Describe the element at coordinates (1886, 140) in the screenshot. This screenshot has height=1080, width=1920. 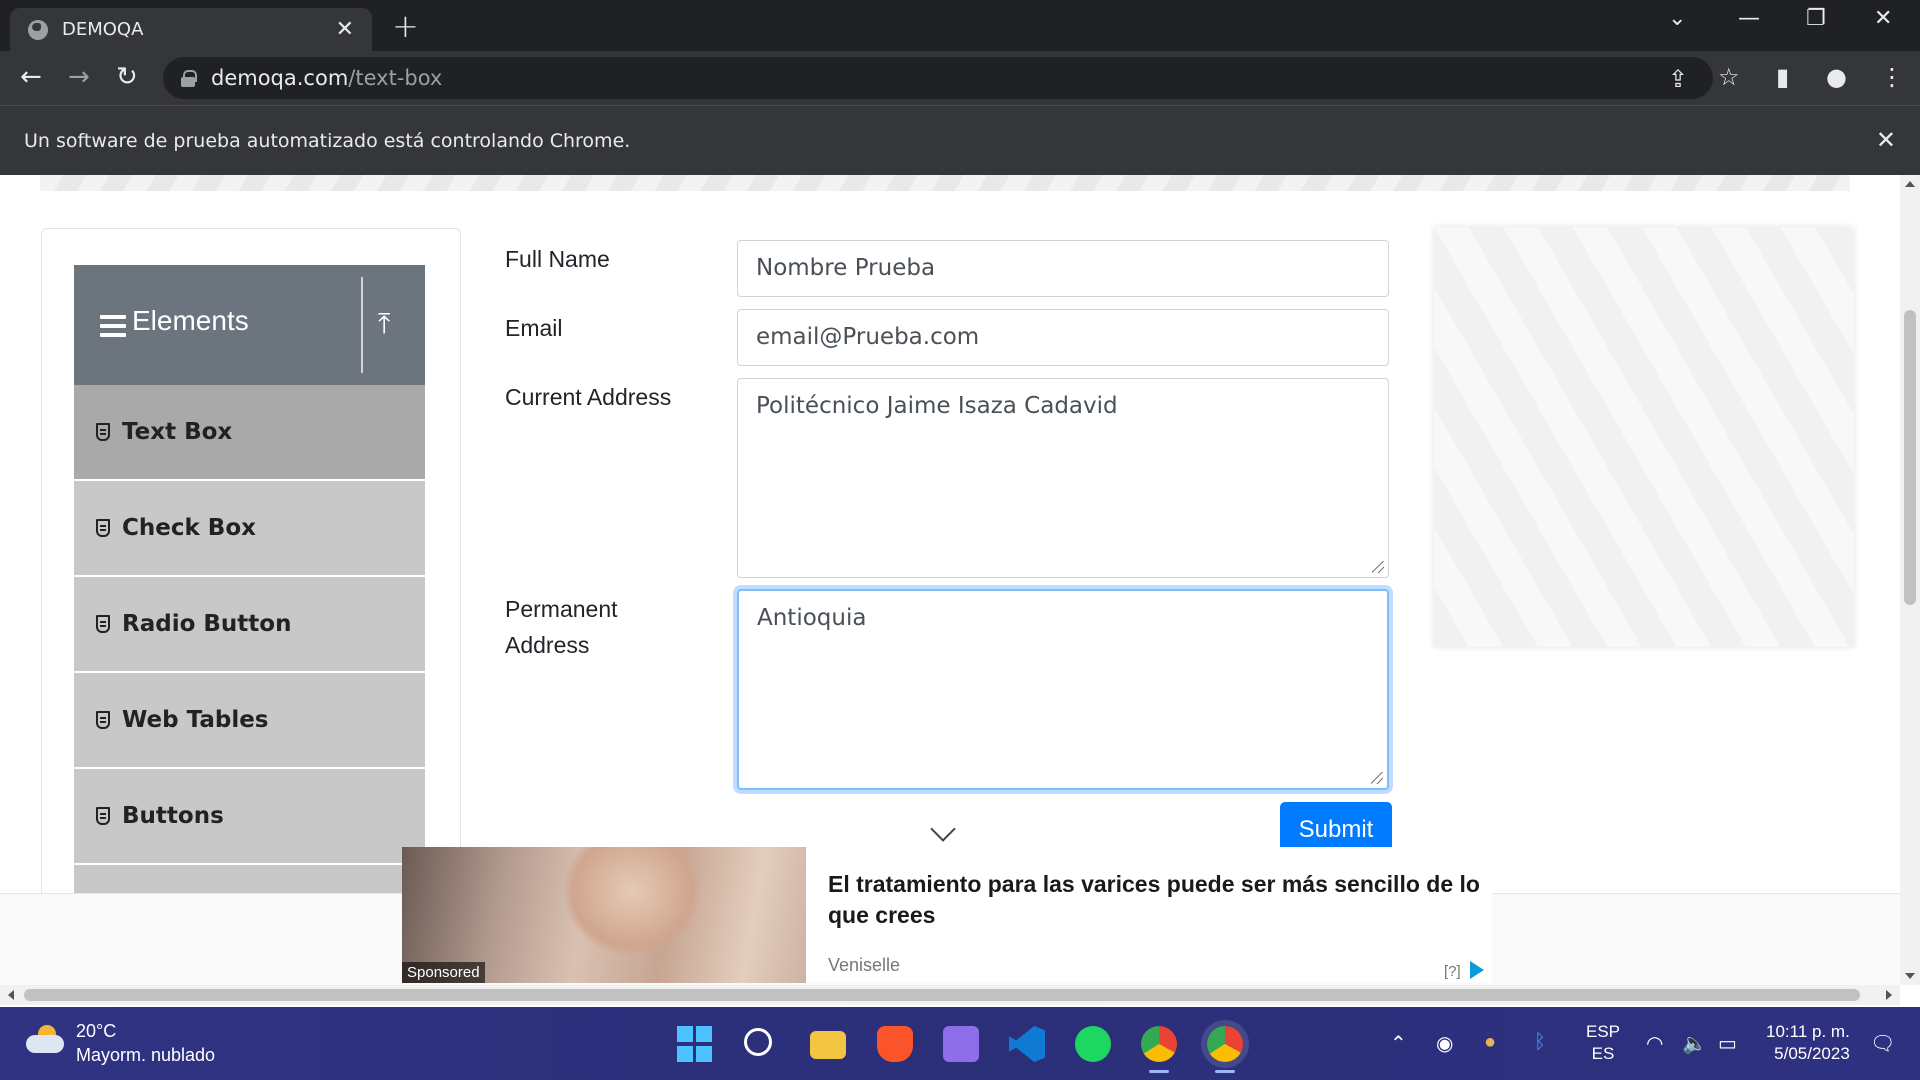
I see `infobar-close-icon: ✕` at that location.